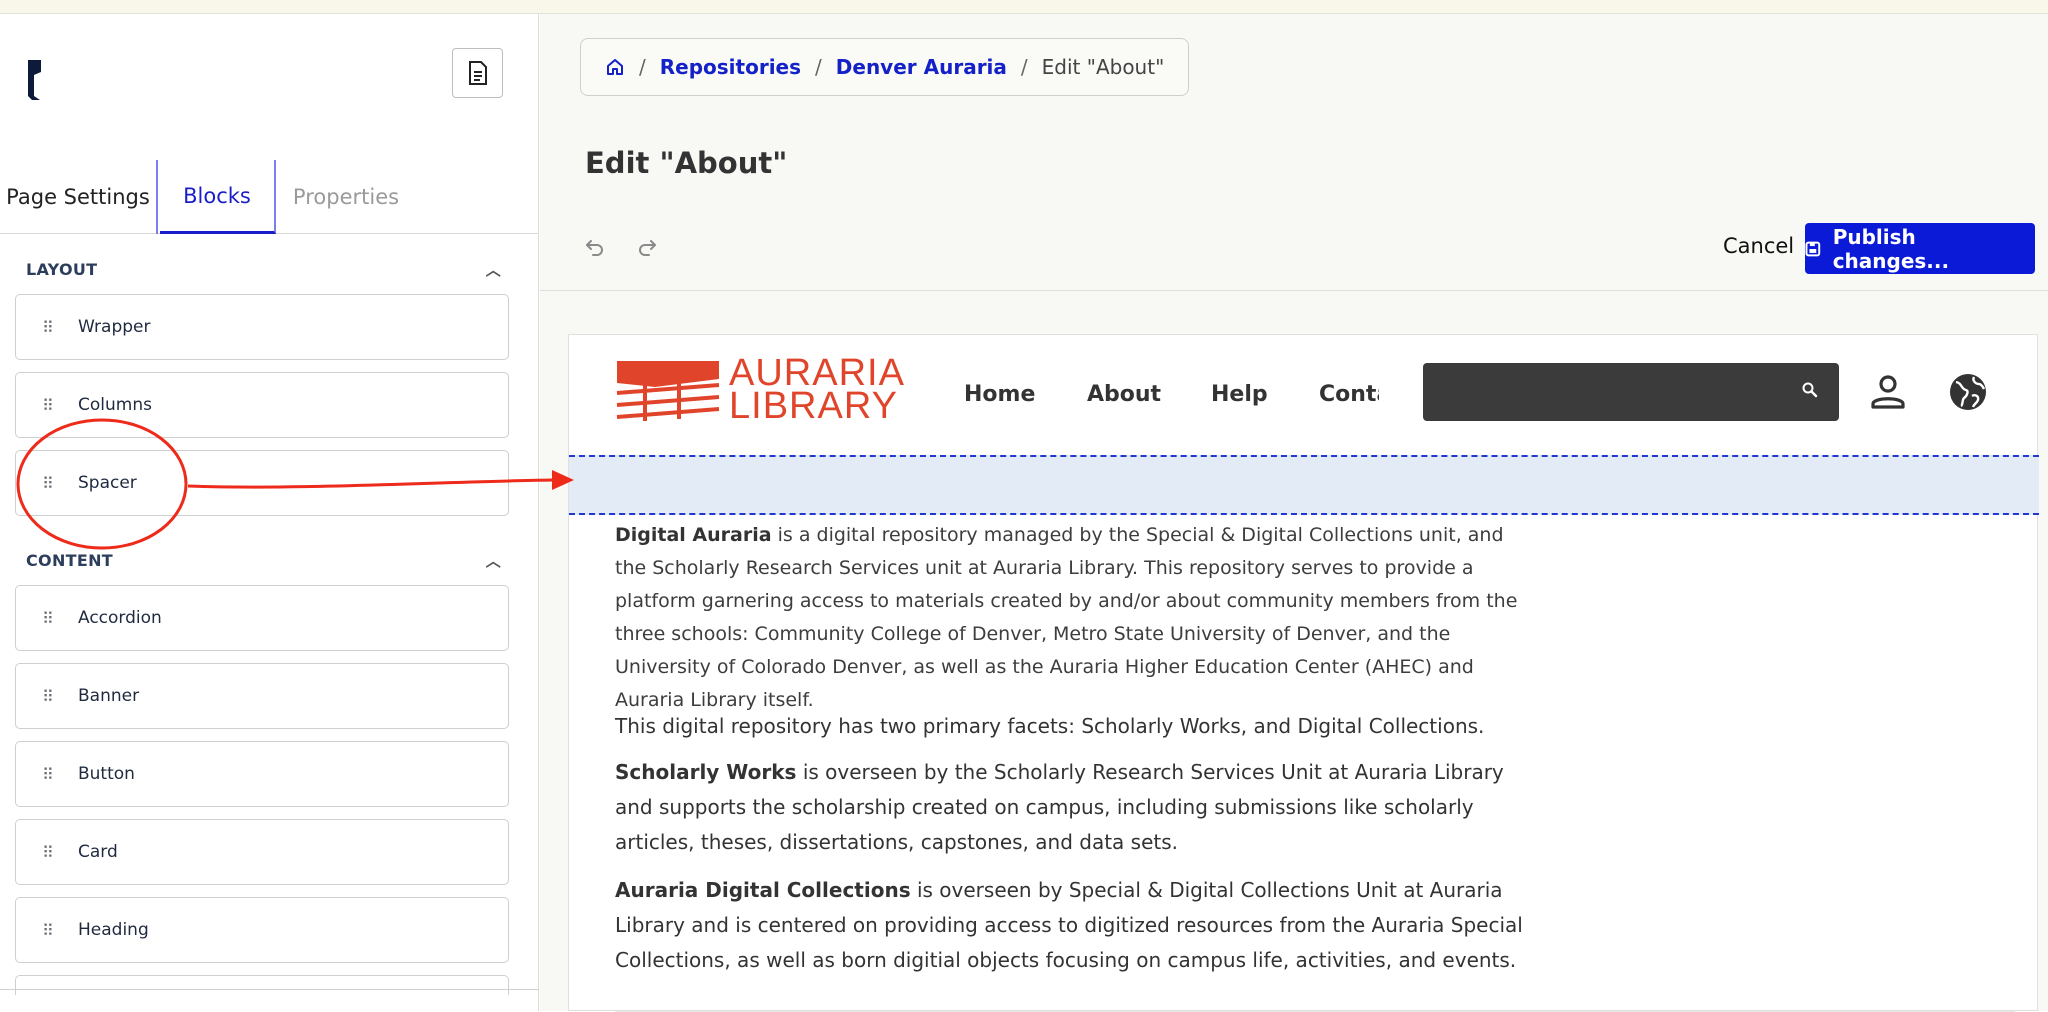  What do you see at coordinates (107, 483) in the screenshot?
I see `block-item-label: Spacer` at bounding box center [107, 483].